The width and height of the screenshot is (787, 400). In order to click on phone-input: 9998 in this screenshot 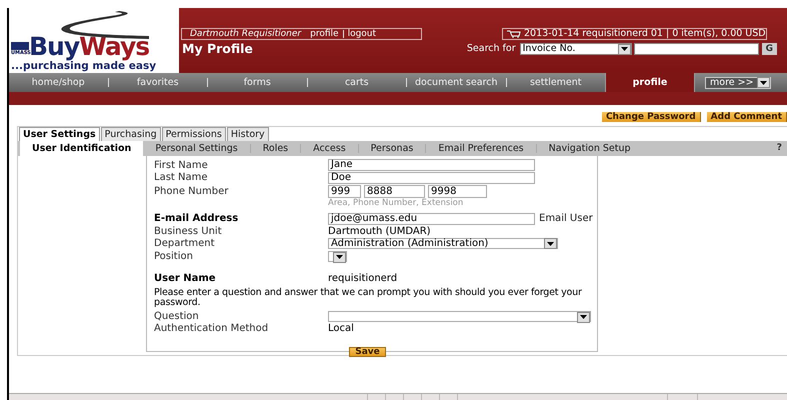, I will do `click(457, 191)`.